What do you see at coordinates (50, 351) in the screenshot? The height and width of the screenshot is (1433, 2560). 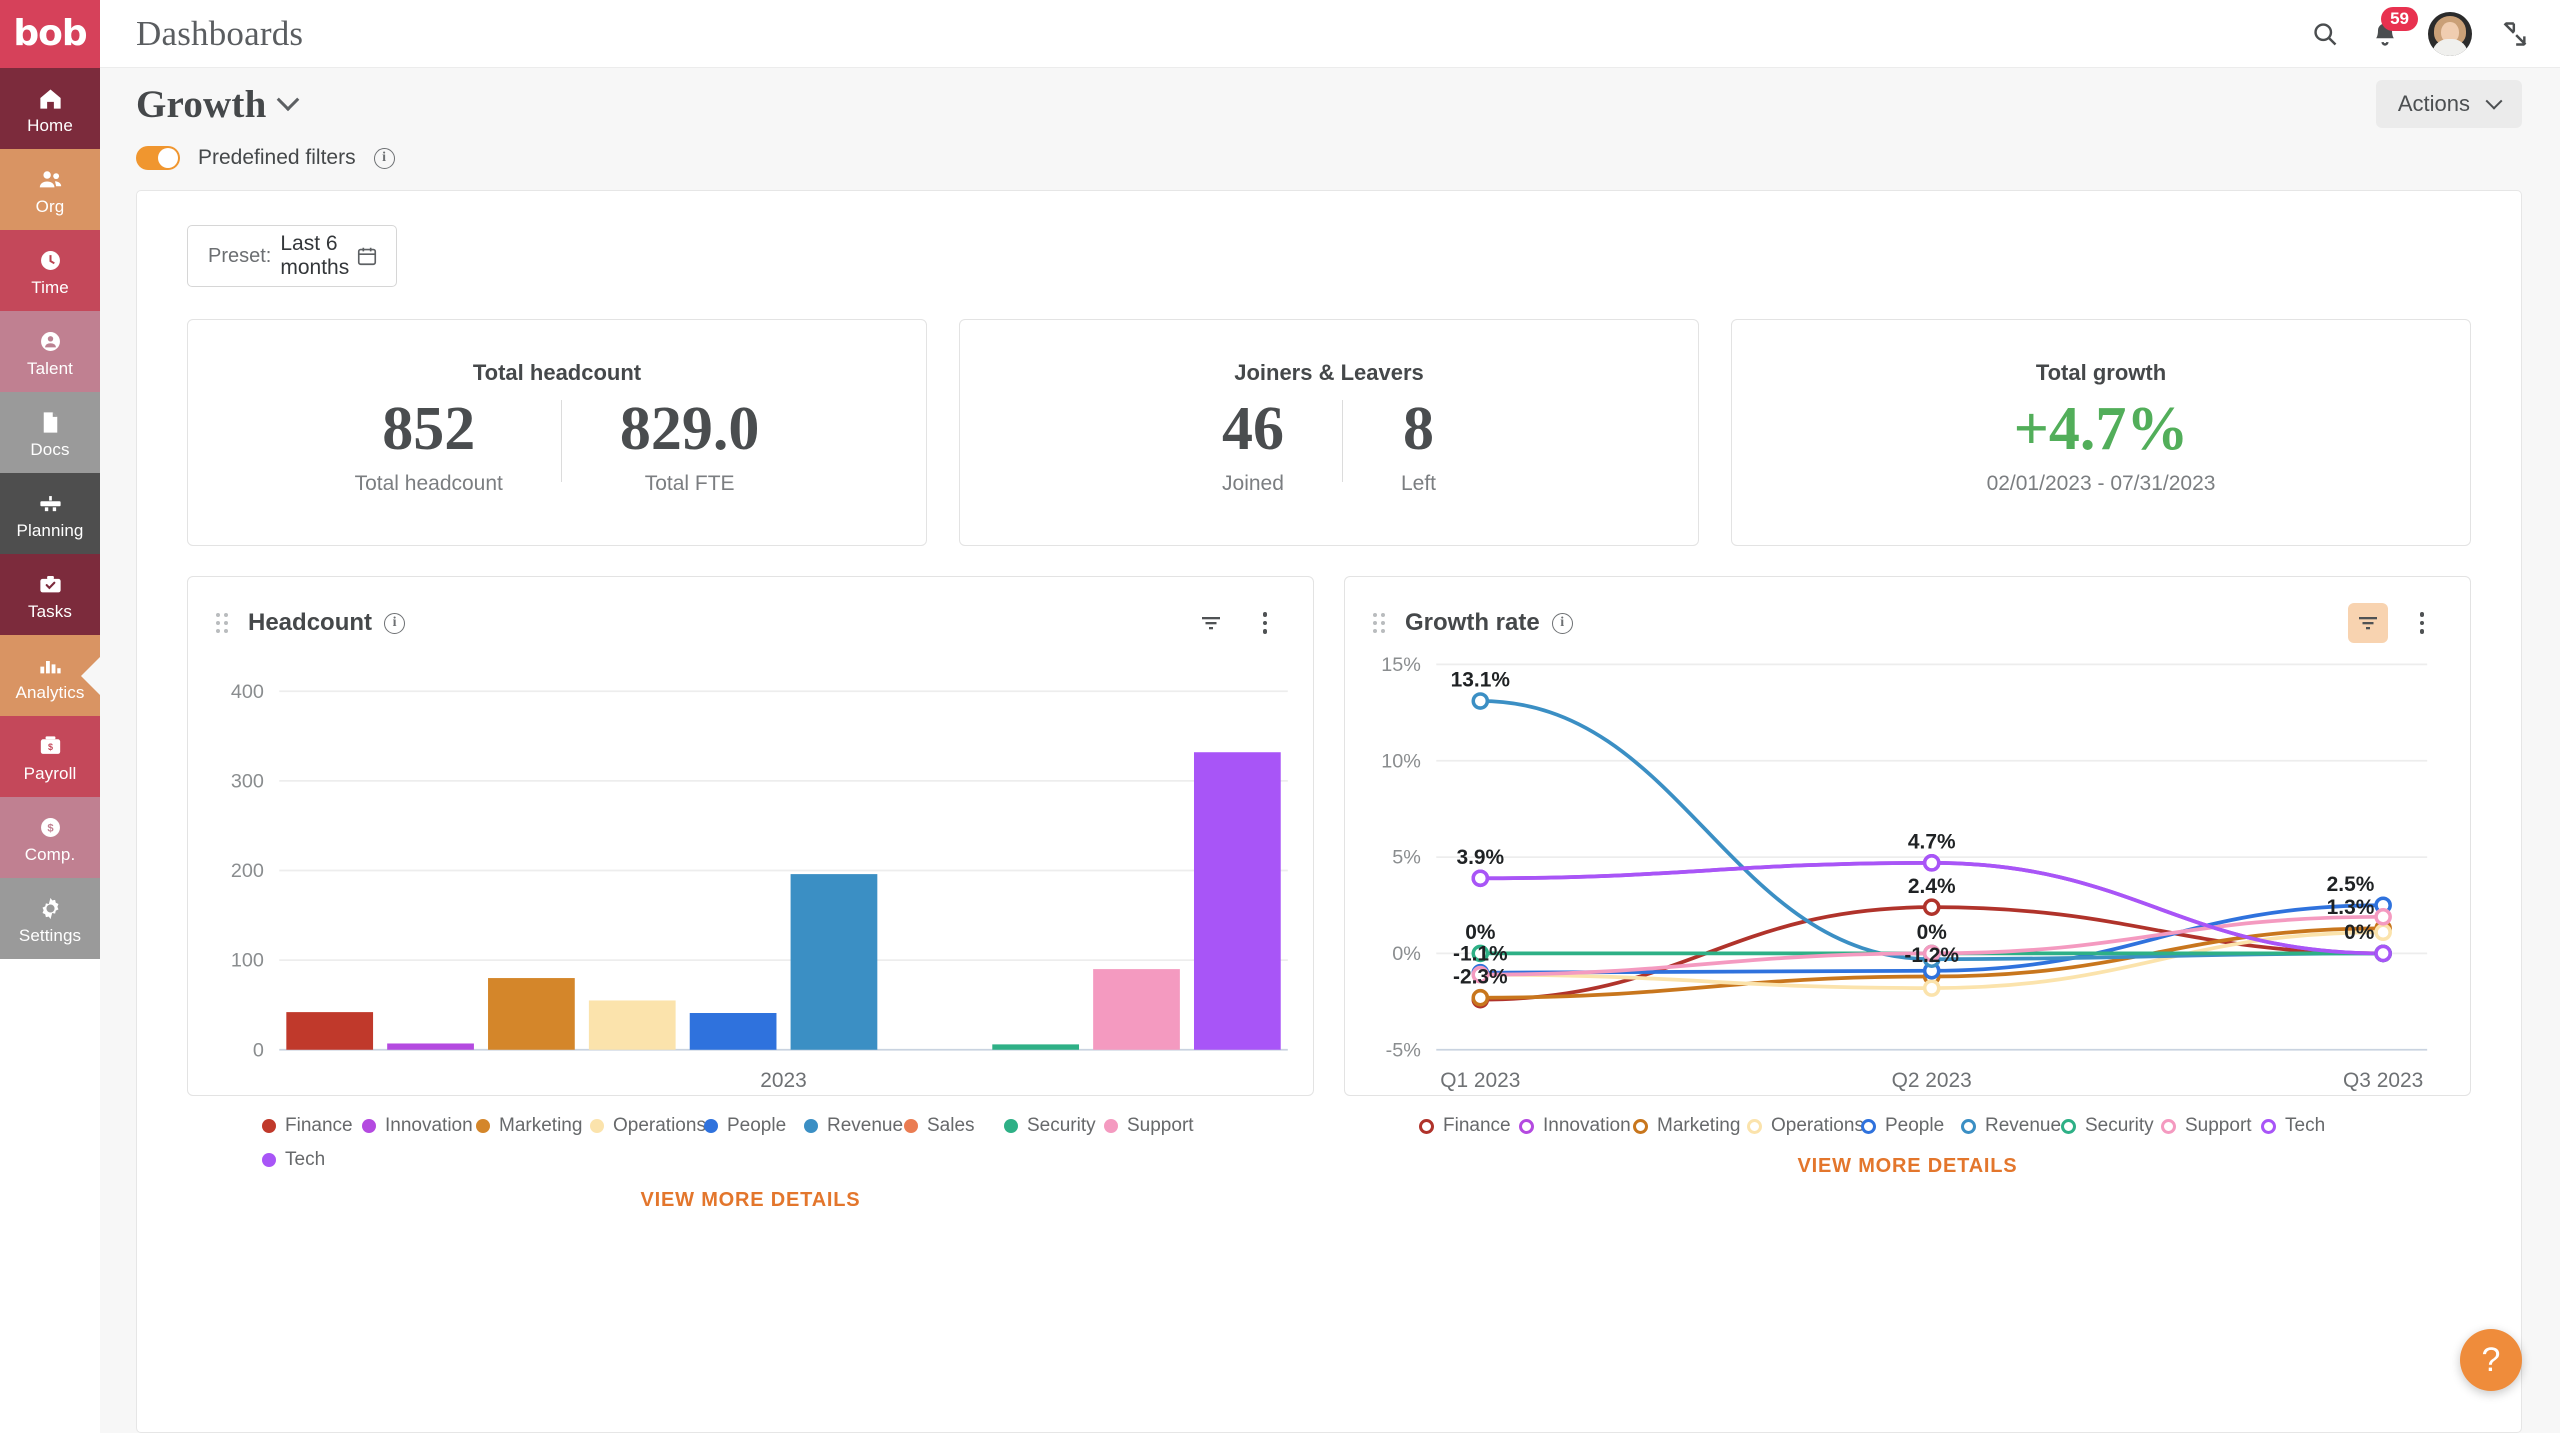 I see `sidebar-item-talent: Talent` at bounding box center [50, 351].